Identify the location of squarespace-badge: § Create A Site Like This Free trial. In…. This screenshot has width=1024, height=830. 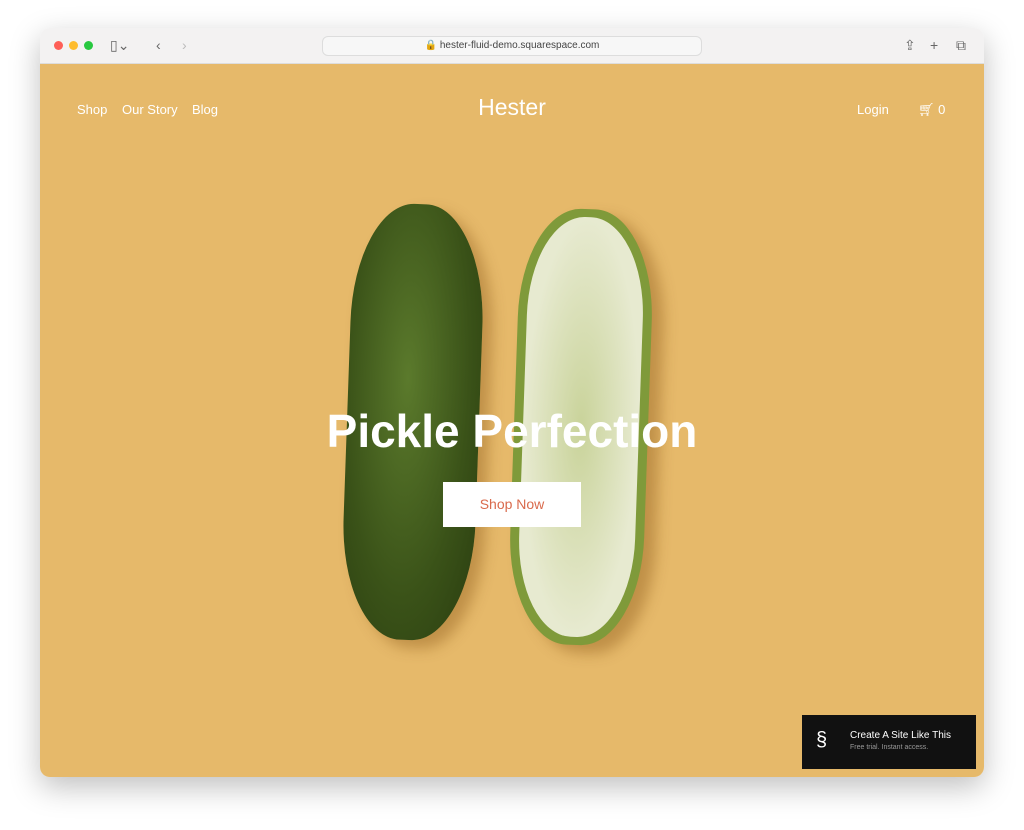
(889, 742).